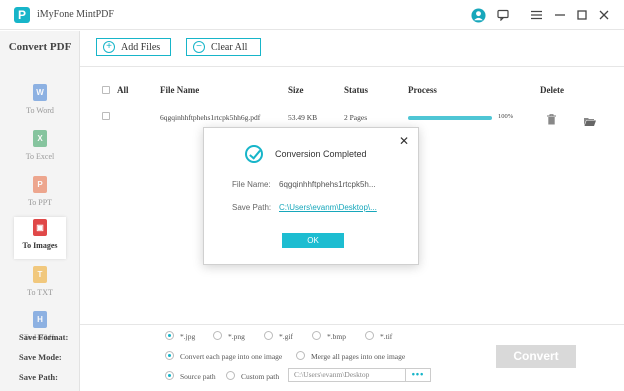 This screenshot has height=391, width=624. I want to click on ok-button: OK, so click(313, 240).